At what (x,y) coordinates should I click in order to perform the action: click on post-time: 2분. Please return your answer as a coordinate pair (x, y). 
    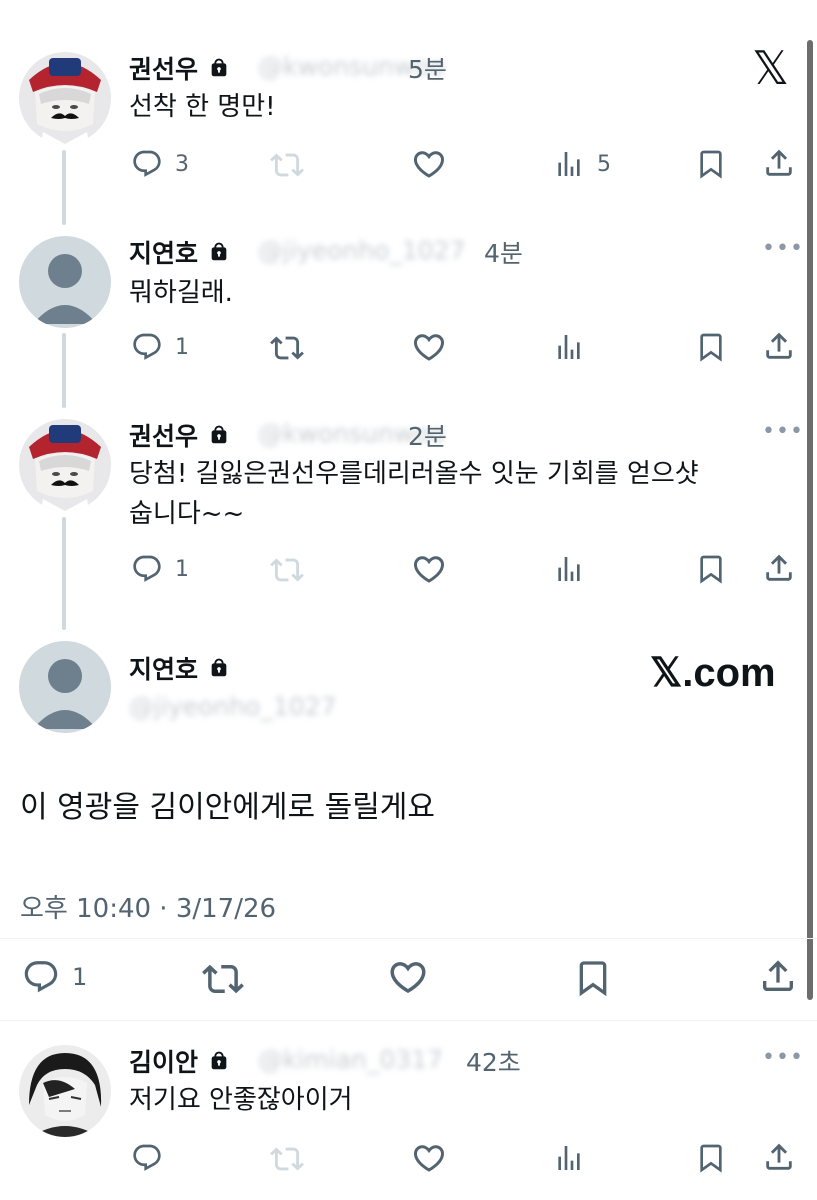
    Looking at the image, I should click on (427, 435).